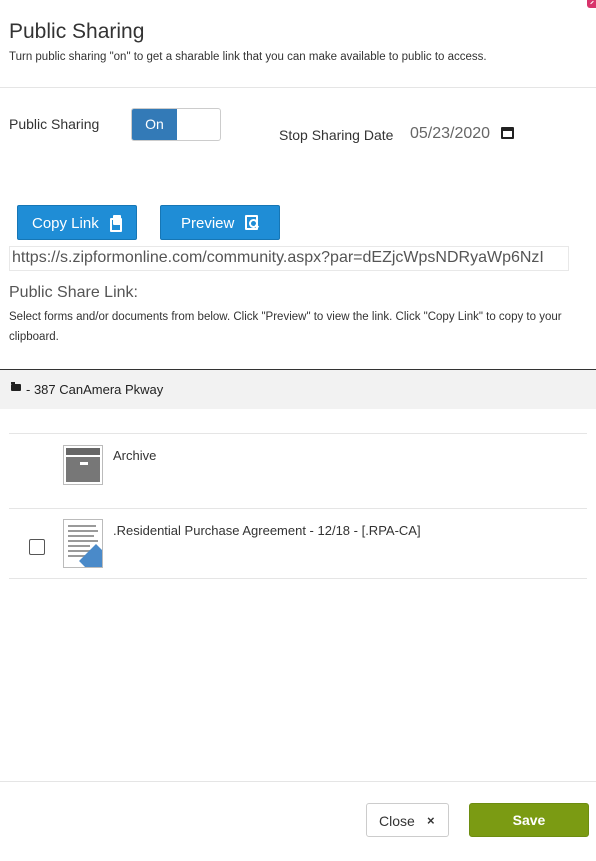  What do you see at coordinates (83, 465) in the screenshot?
I see `archive-icon` at bounding box center [83, 465].